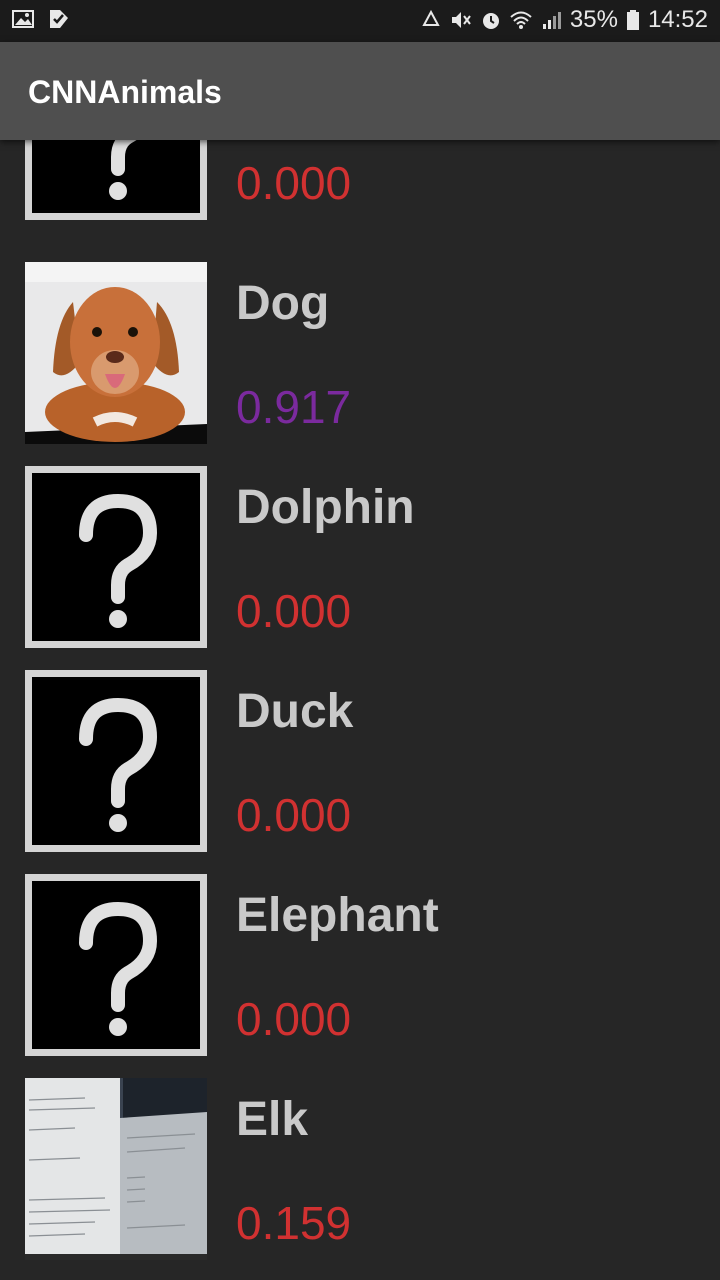  What do you see at coordinates (41, 19) in the screenshot?
I see `status-left-icons` at bounding box center [41, 19].